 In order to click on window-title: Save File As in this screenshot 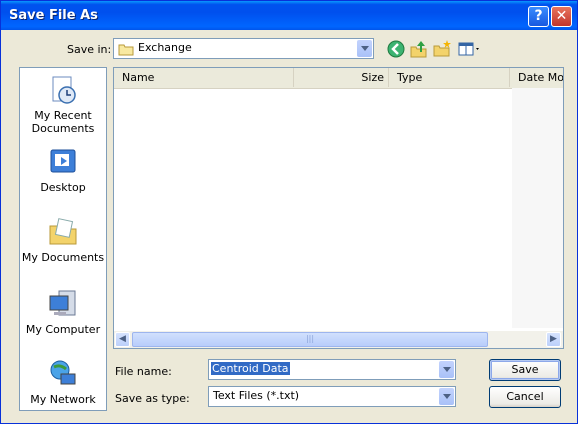, I will do `click(53, 15)`.